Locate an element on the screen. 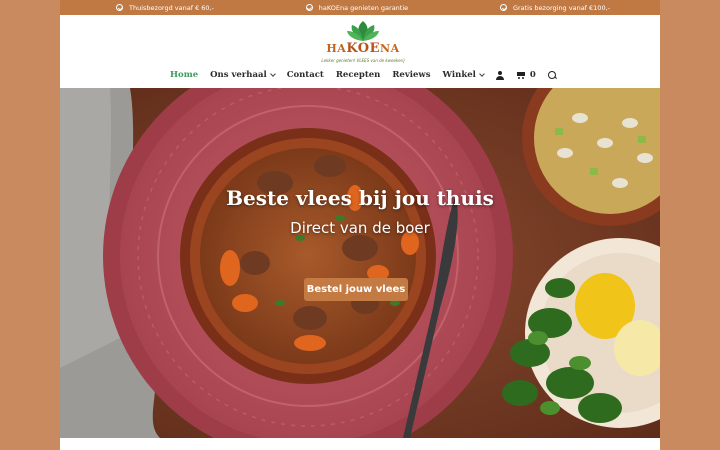  cart-icon is located at coordinates (521, 75).